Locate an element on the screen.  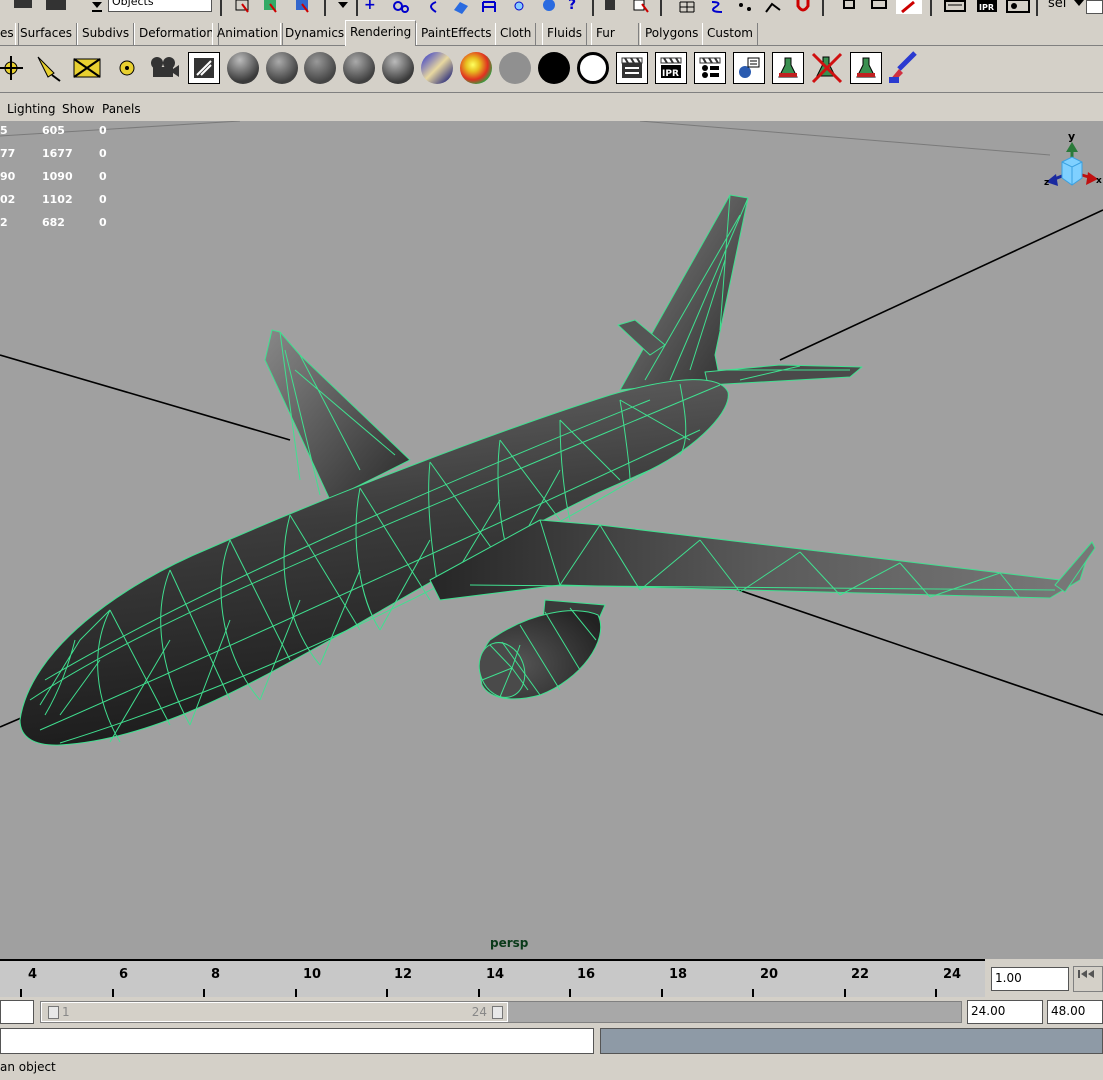
tab-dynamics: Dynamics is located at coordinates (315, 34).